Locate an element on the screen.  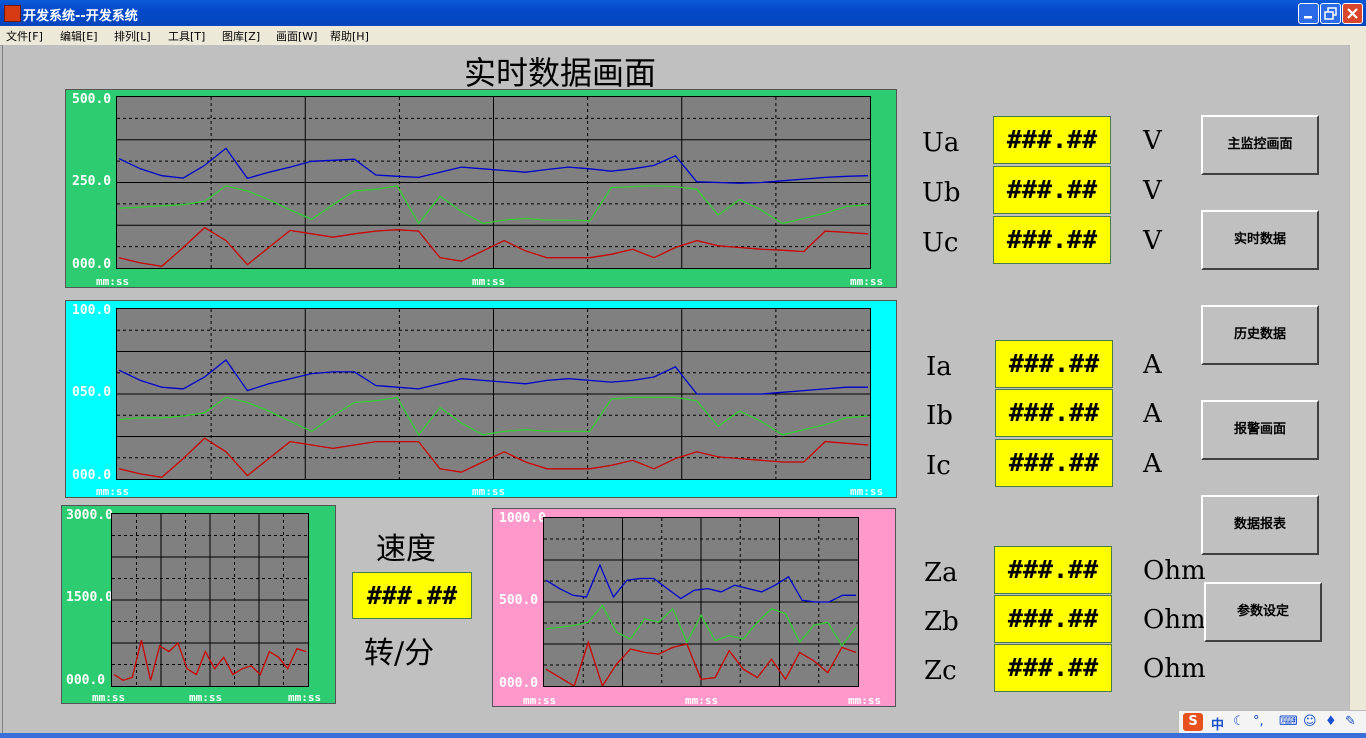
close-button is located at coordinates (1352, 13).